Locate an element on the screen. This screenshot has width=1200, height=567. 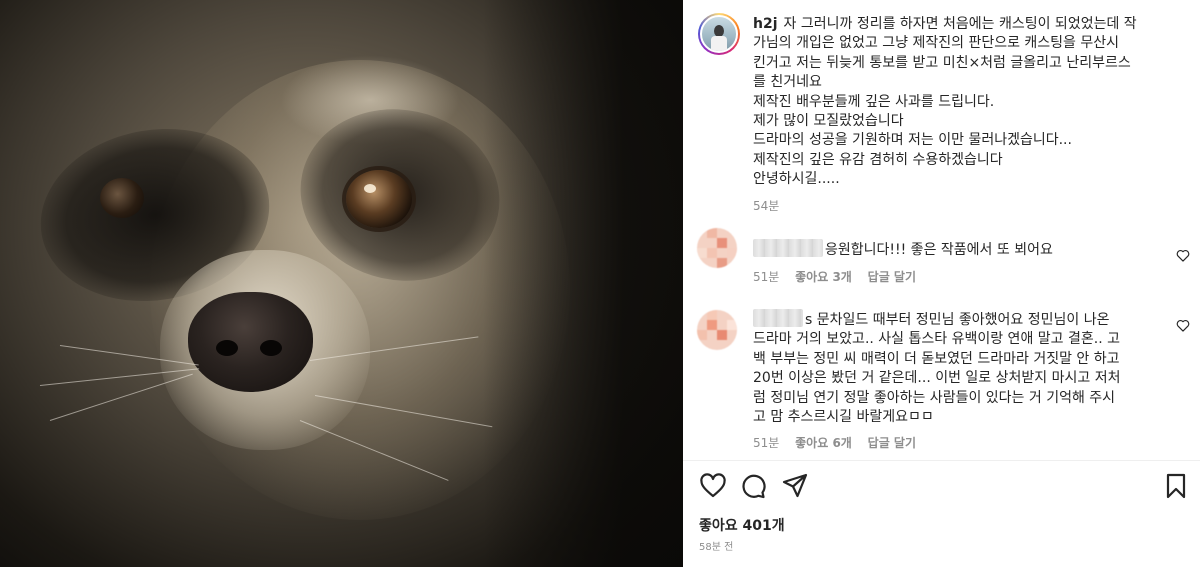
caption-line: 를 친거네요 is located at coordinates (787, 82).